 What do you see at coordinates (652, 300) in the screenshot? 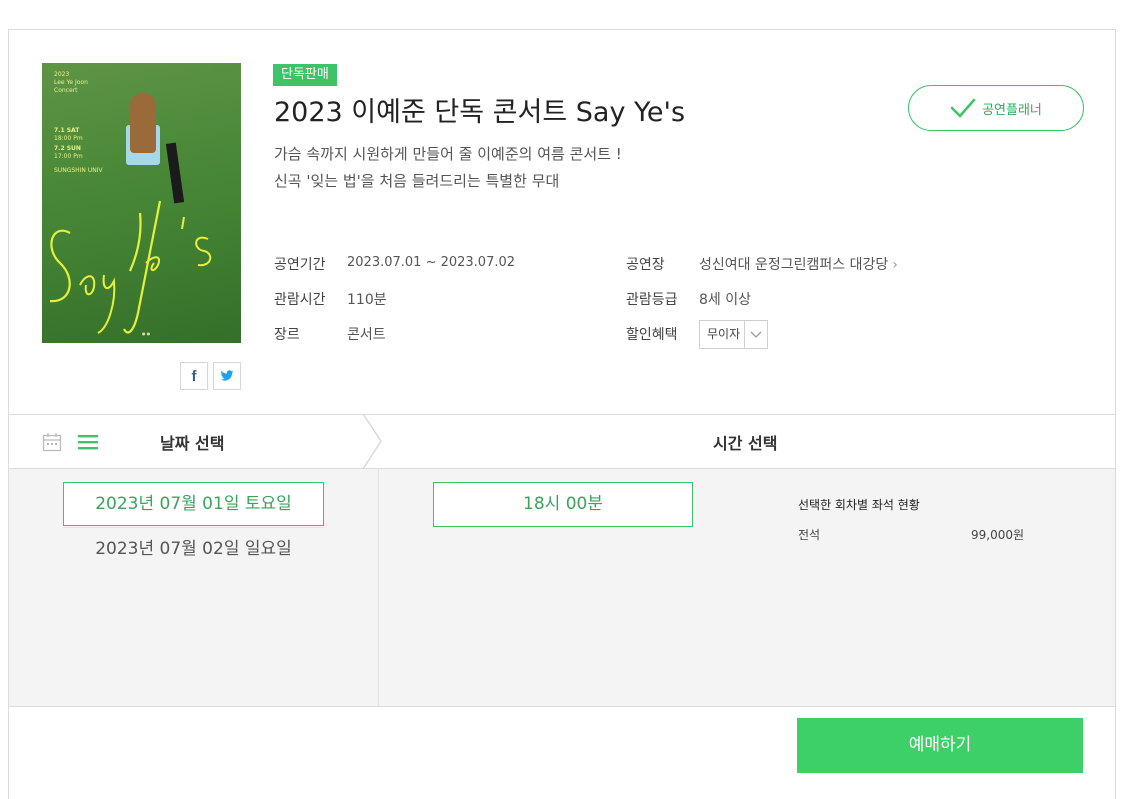
I see `rating-label: 관람등급` at bounding box center [652, 300].